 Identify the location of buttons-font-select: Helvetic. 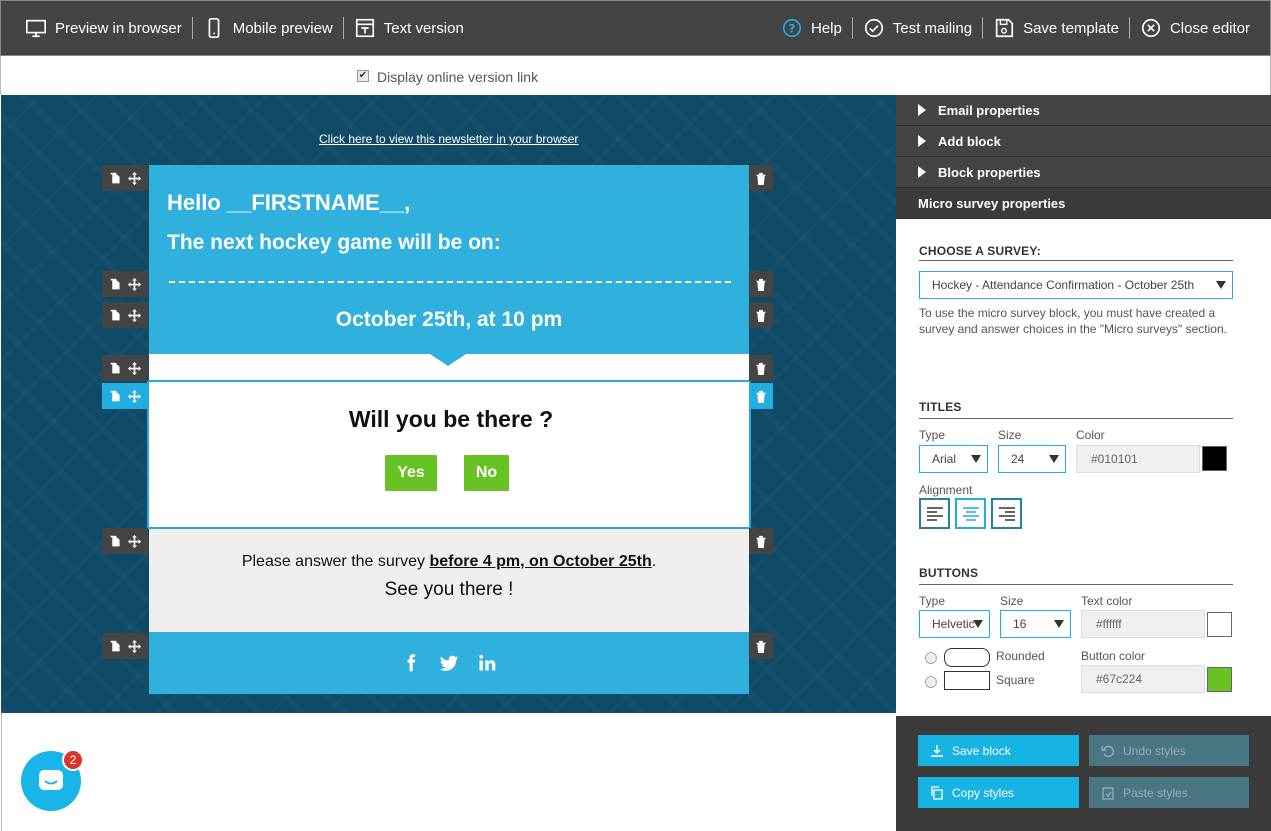
(954, 624).